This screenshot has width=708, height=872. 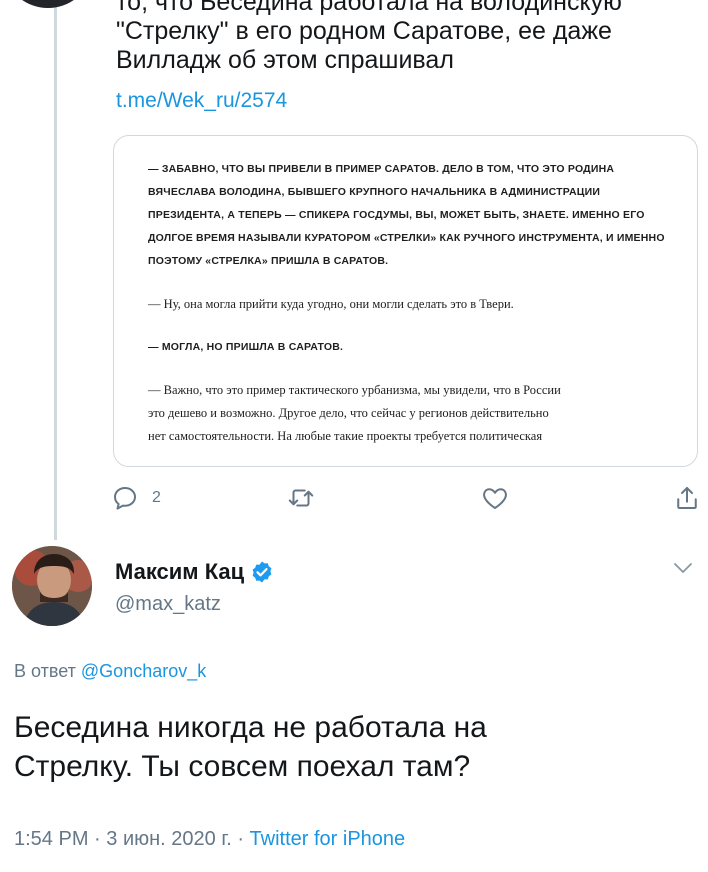 I want to click on reply-tweet-line: Стрелку. Ты совсем поехал там?, so click(x=242, y=766).